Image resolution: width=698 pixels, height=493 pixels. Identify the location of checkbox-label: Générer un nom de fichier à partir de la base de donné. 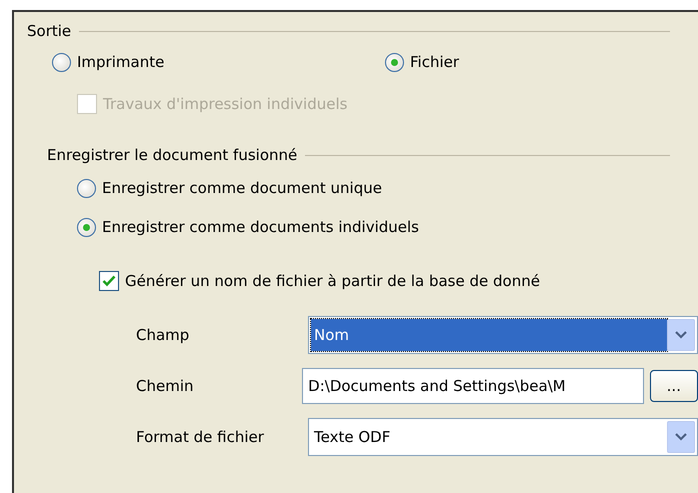
(332, 281).